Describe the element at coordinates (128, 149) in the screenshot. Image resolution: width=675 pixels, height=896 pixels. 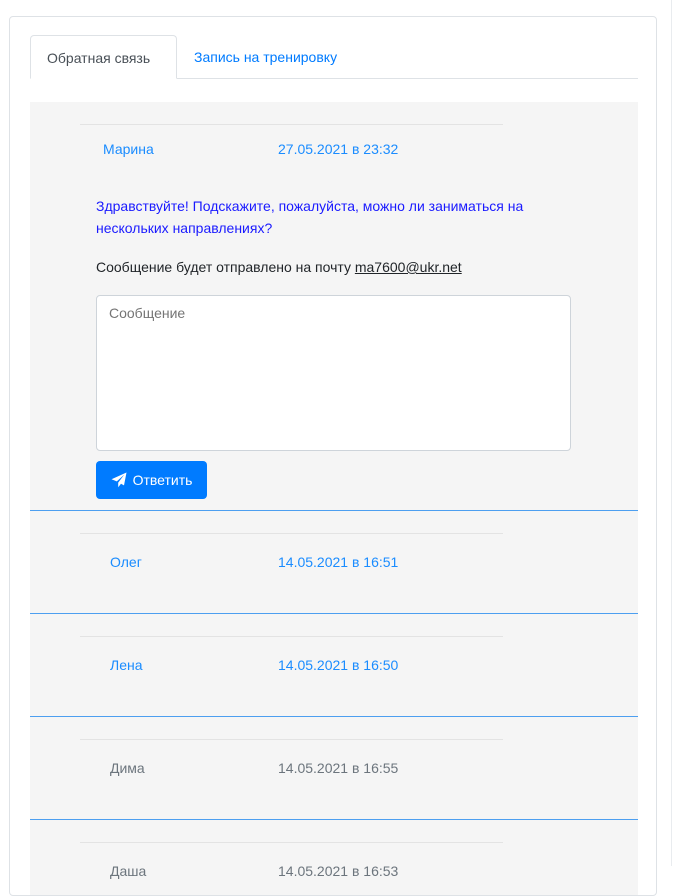
I see `sender-name: Марина` at that location.